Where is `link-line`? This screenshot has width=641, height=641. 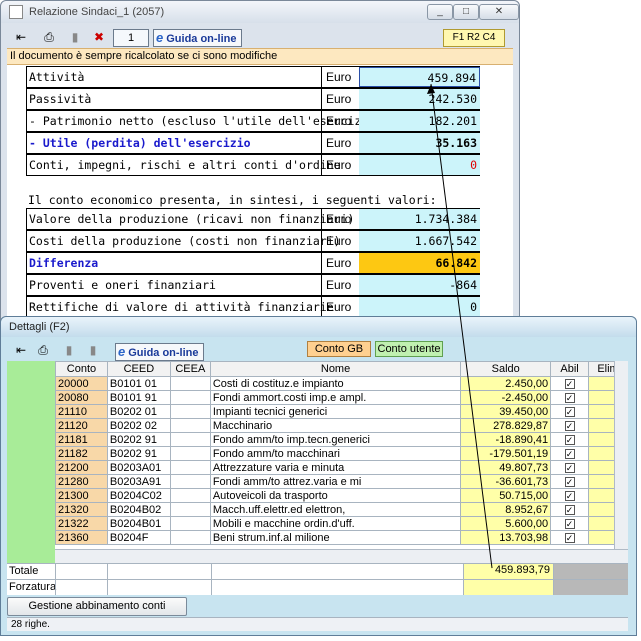
link-line is located at coordinates (460, 326).